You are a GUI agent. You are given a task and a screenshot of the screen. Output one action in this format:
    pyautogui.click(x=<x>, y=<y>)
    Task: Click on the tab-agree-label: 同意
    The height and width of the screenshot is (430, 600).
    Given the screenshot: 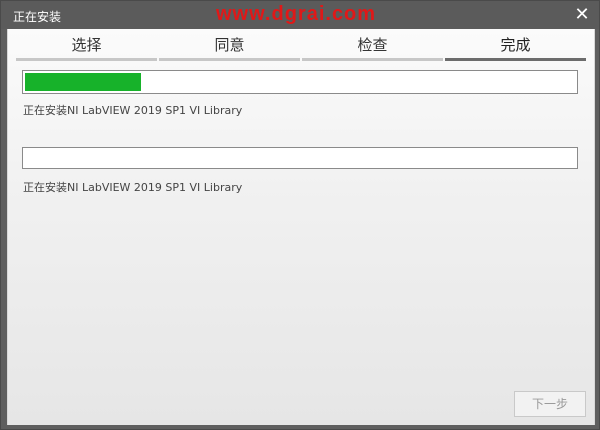 What is the action you would take?
    pyautogui.click(x=229, y=45)
    